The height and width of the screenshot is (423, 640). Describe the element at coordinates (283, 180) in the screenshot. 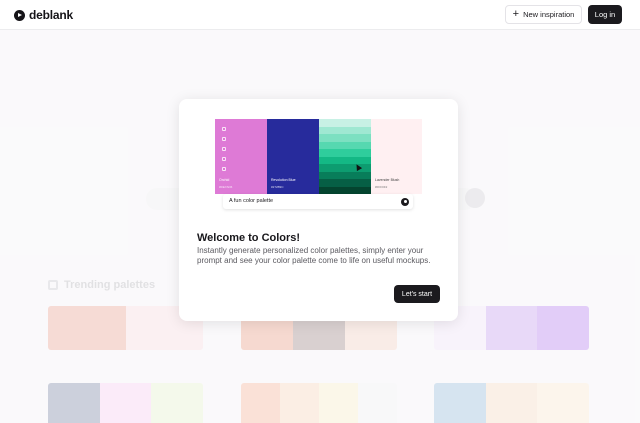

I see `swatch-name: Revolution Blue` at that location.